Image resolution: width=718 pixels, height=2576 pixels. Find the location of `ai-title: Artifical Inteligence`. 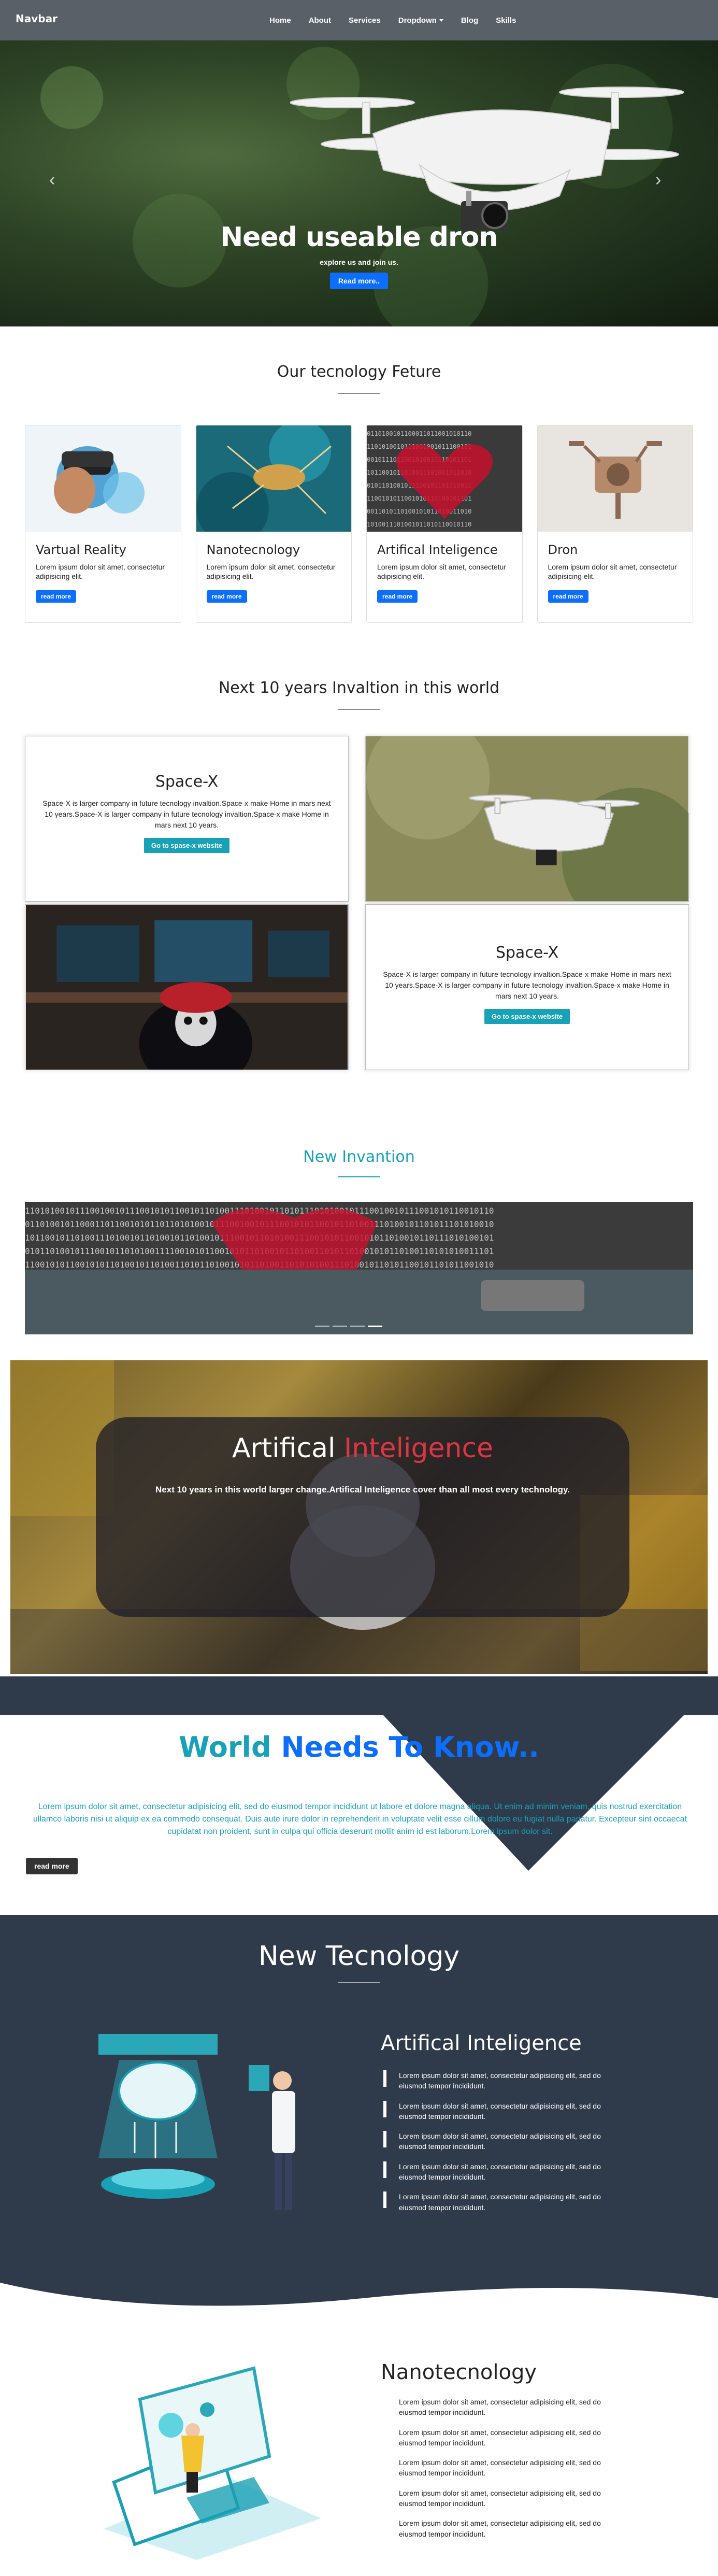

ai-title: Artifical Inteligence is located at coordinates (362, 1448).